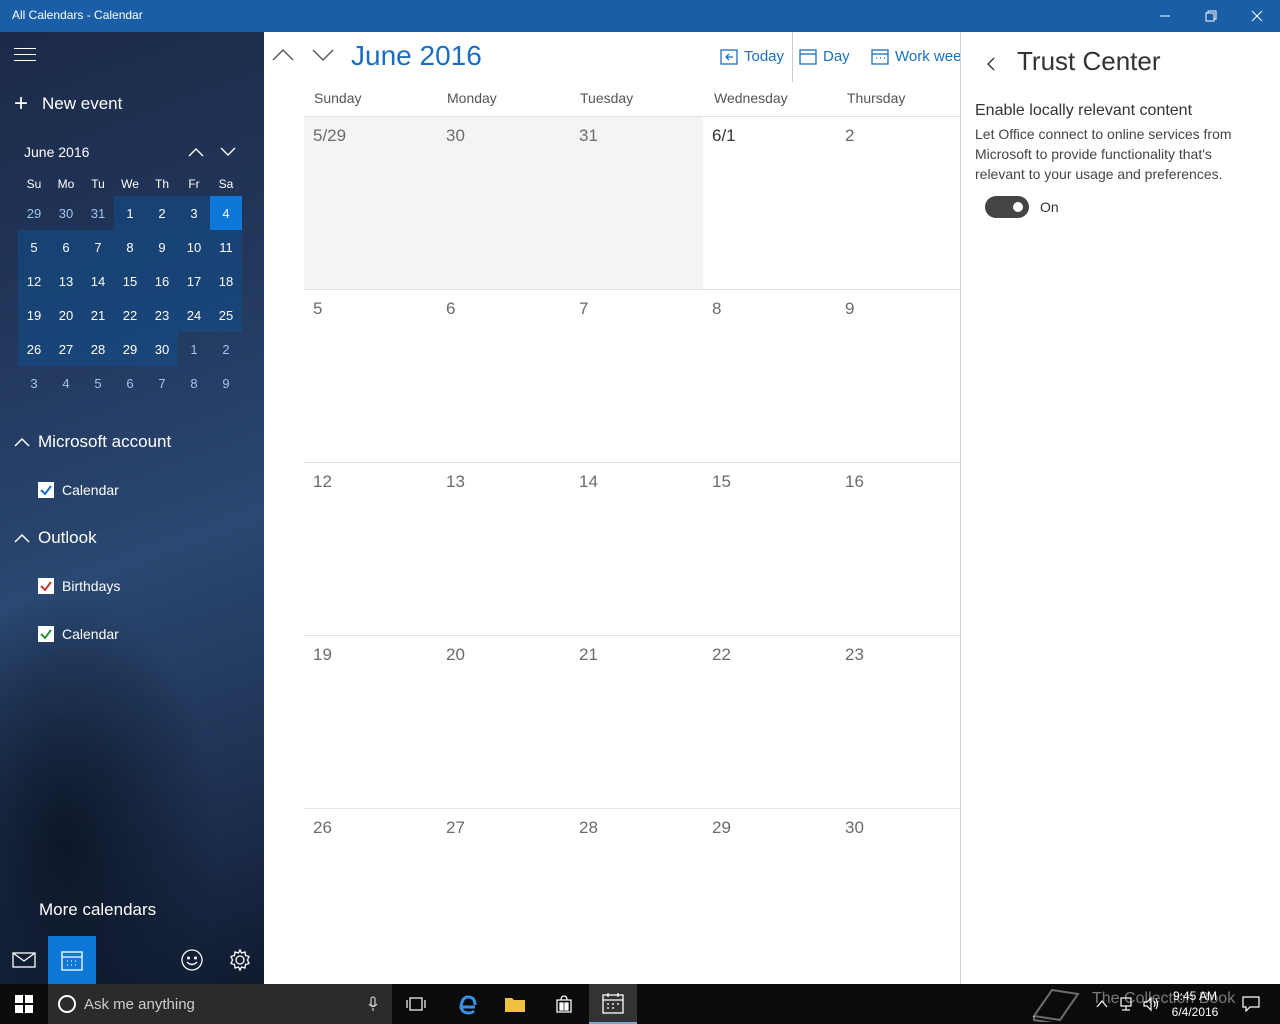 Image resolution: width=1280 pixels, height=1024 pixels. What do you see at coordinates (636, 549) in the screenshot?
I see `day-cell: 14` at bounding box center [636, 549].